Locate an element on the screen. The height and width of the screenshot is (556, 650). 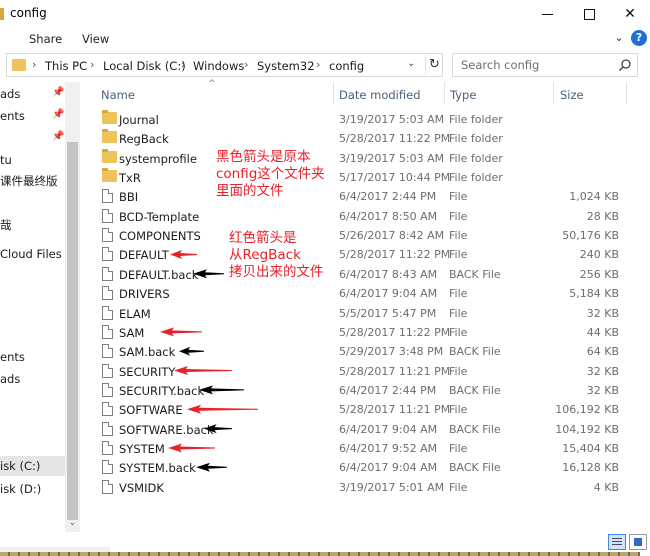
nav-item-local-disk-c: isk (C:) is located at coordinates (20, 466).